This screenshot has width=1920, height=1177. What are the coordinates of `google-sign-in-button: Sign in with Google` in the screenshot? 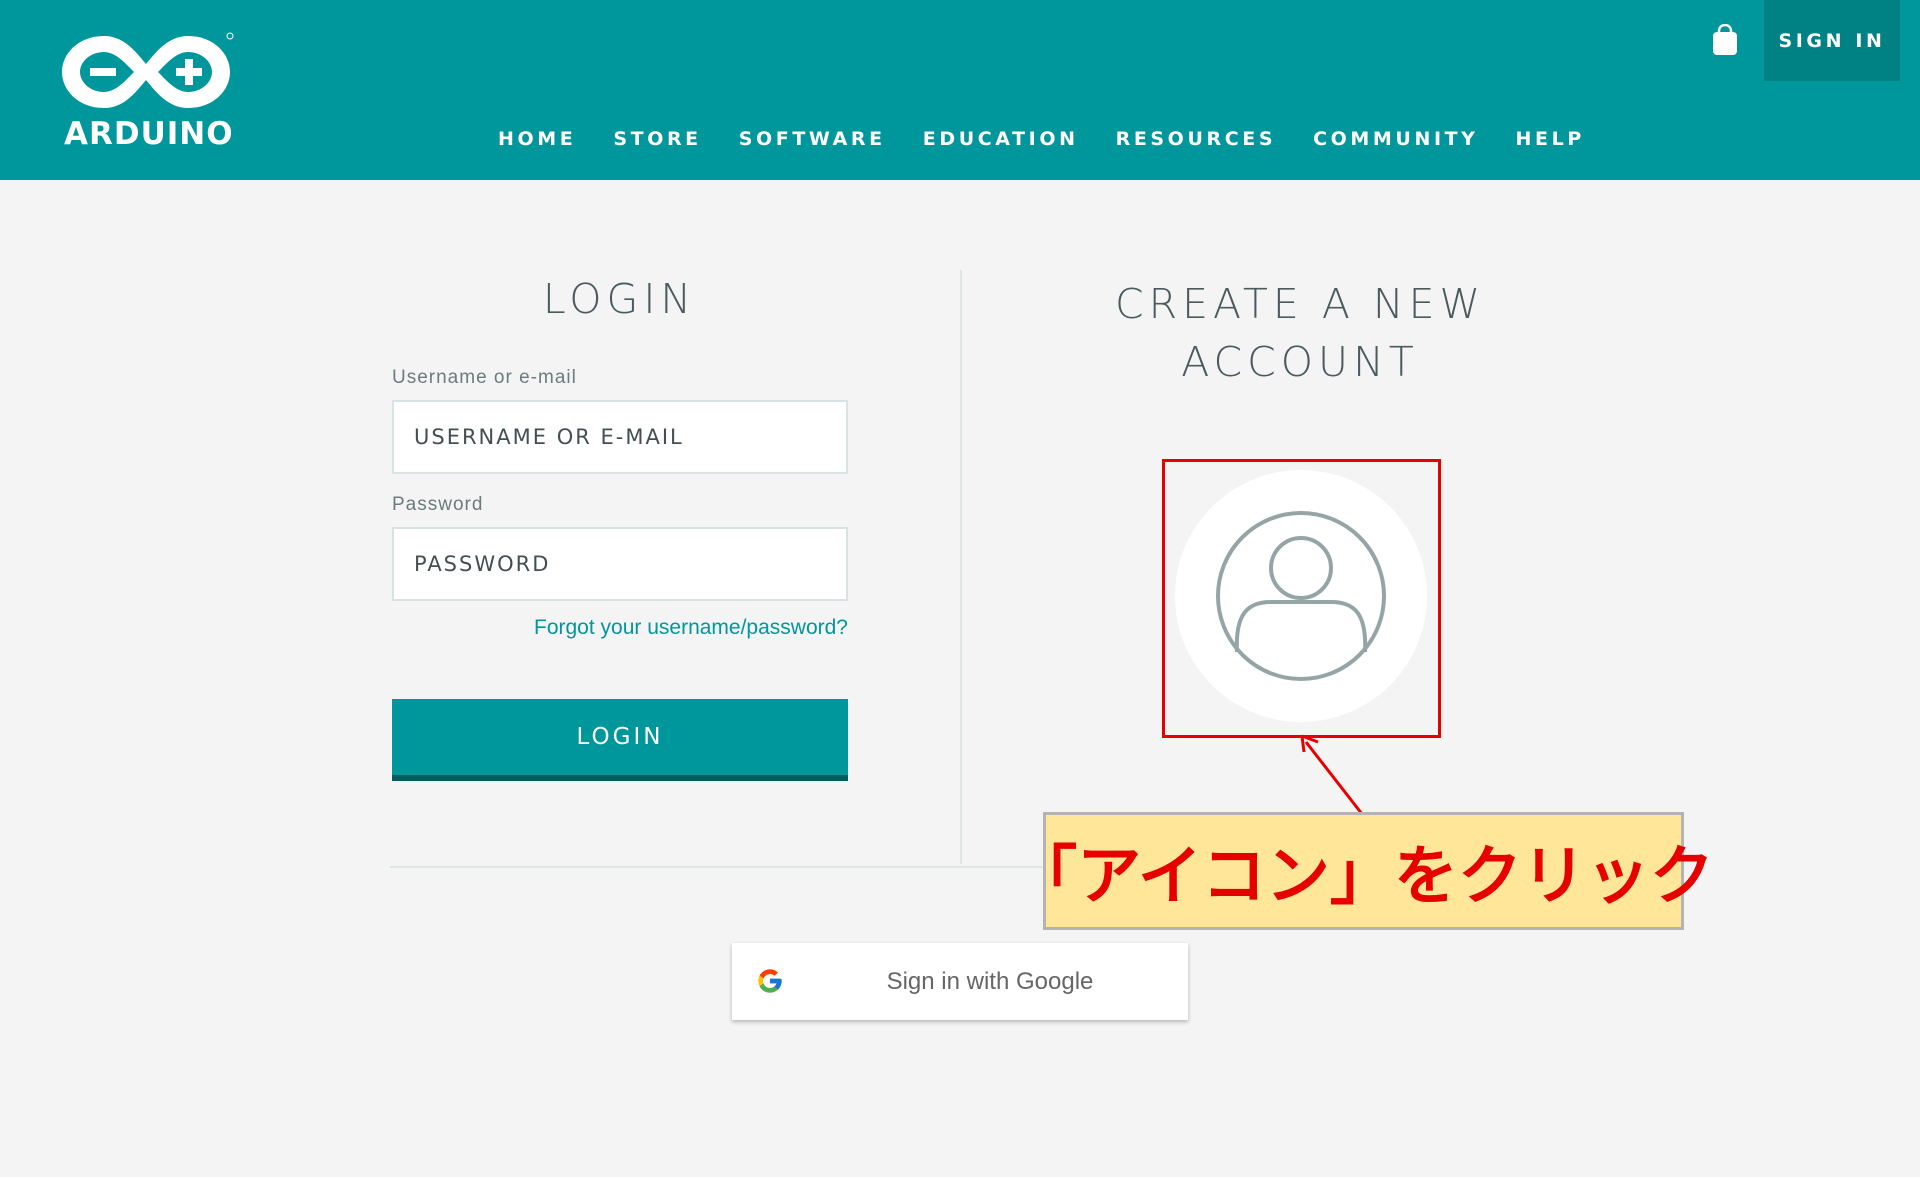 It's located at (960, 981).